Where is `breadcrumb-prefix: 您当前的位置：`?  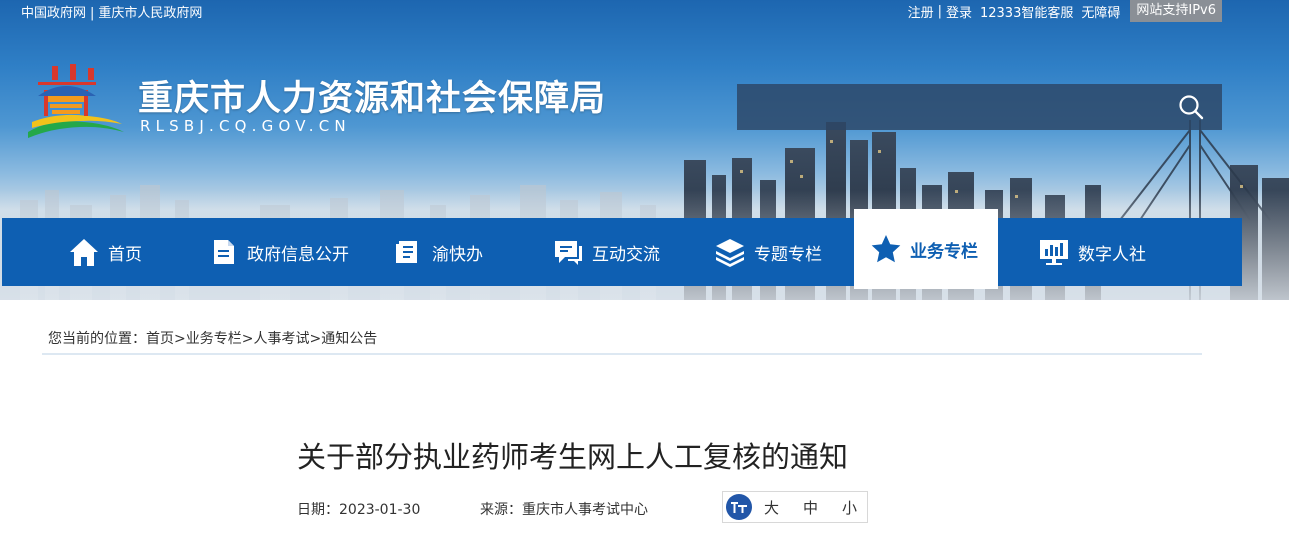
breadcrumb-prefix: 您当前的位置： is located at coordinates (97, 339).